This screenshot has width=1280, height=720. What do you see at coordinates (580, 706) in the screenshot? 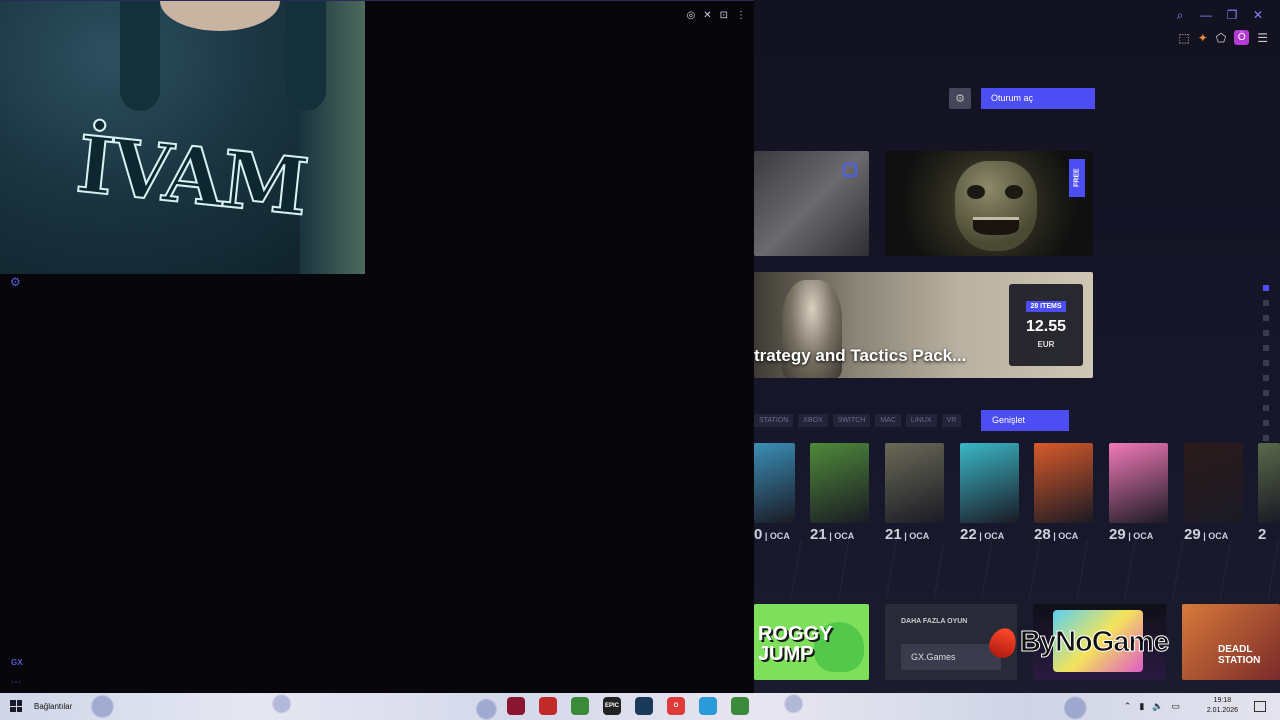
I see `chrome-icon` at bounding box center [580, 706].